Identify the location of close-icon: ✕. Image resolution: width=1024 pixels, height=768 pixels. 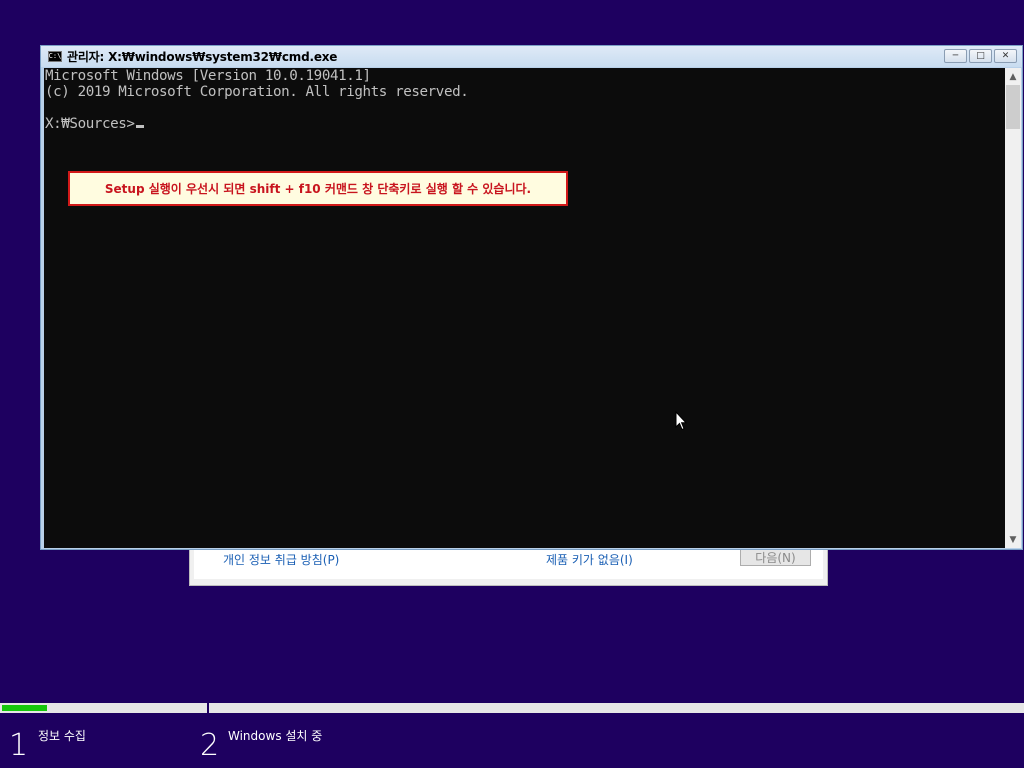
(1005, 56).